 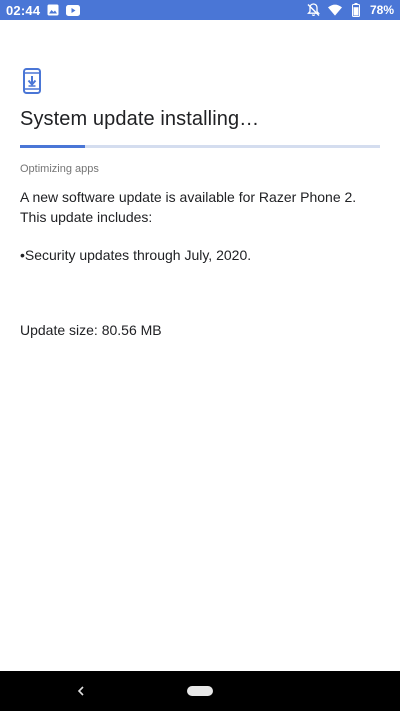 I want to click on image-icon, so click(x=53, y=10).